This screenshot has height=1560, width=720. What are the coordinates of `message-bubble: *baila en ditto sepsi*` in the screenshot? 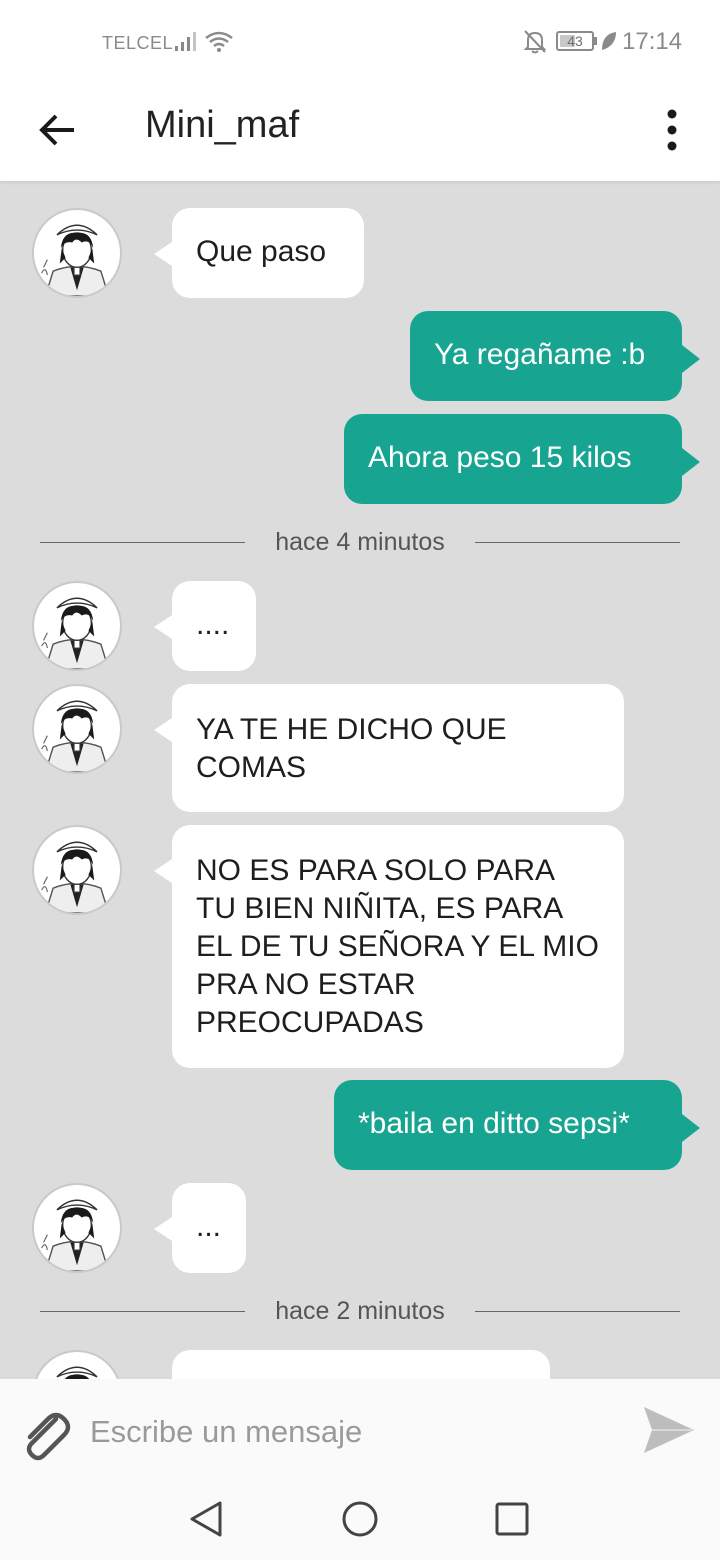 It's located at (517, 1125).